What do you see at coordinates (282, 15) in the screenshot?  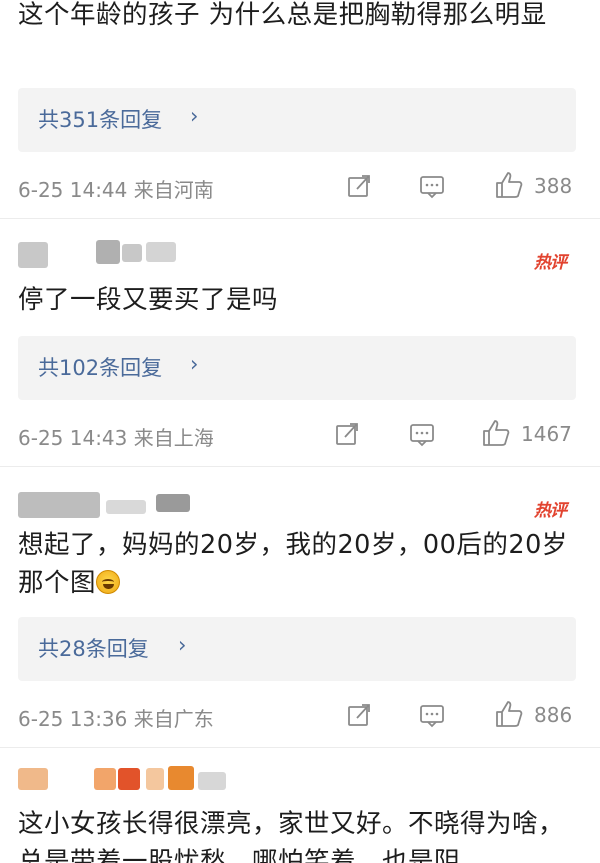 I see `comment-text: 这个年龄的孩子 为什么总是把胸勒得那么明显` at bounding box center [282, 15].